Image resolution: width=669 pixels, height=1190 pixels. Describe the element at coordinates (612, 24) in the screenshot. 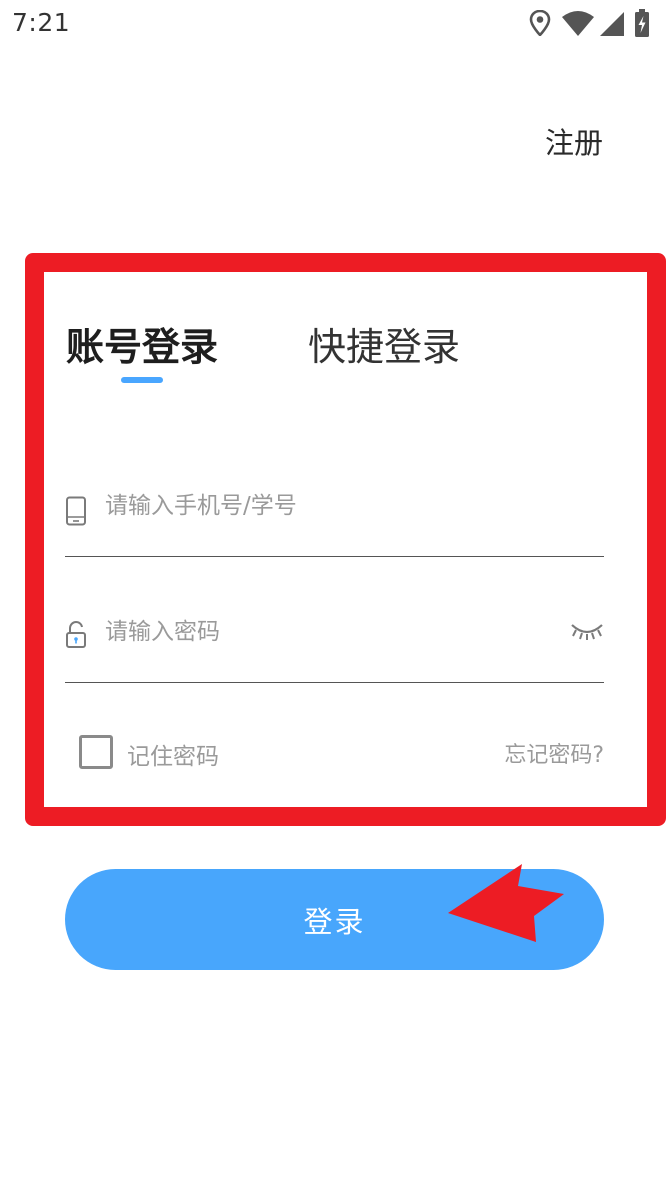

I see `cellular-signal-icon` at that location.